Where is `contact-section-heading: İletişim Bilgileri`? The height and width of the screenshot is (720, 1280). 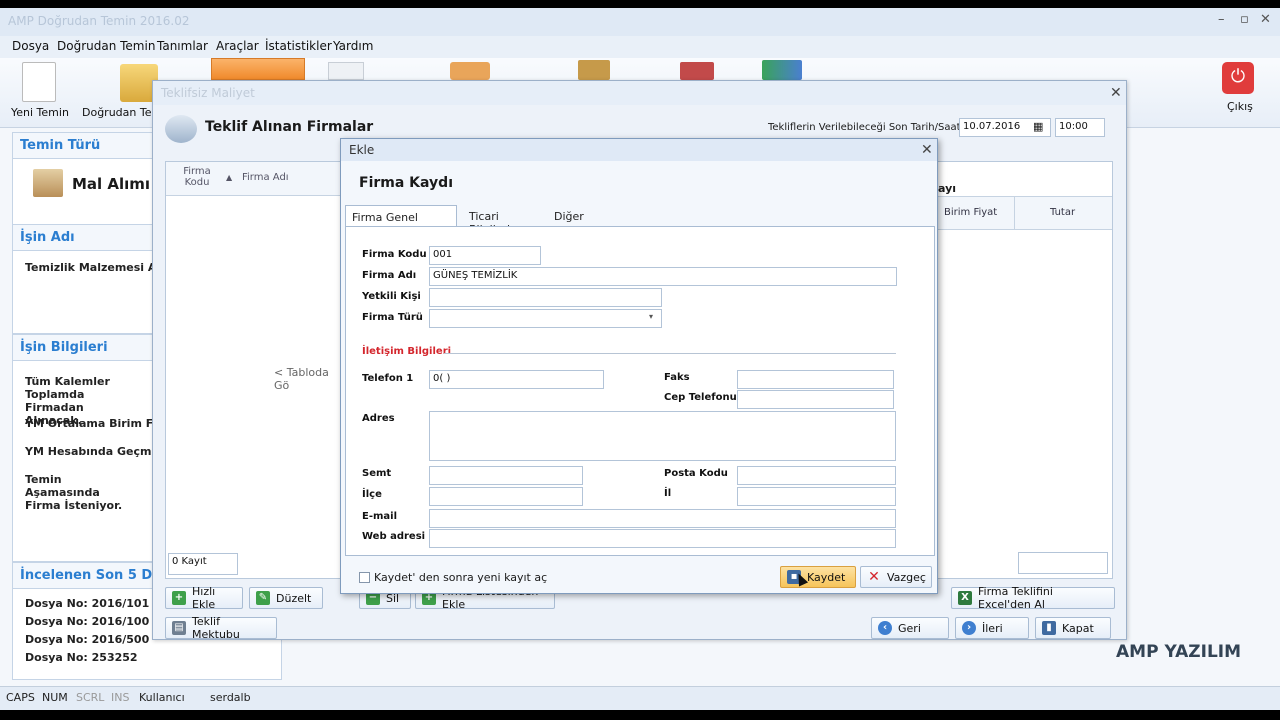
contact-section-heading: İletişim Bilgileri is located at coordinates (407, 351).